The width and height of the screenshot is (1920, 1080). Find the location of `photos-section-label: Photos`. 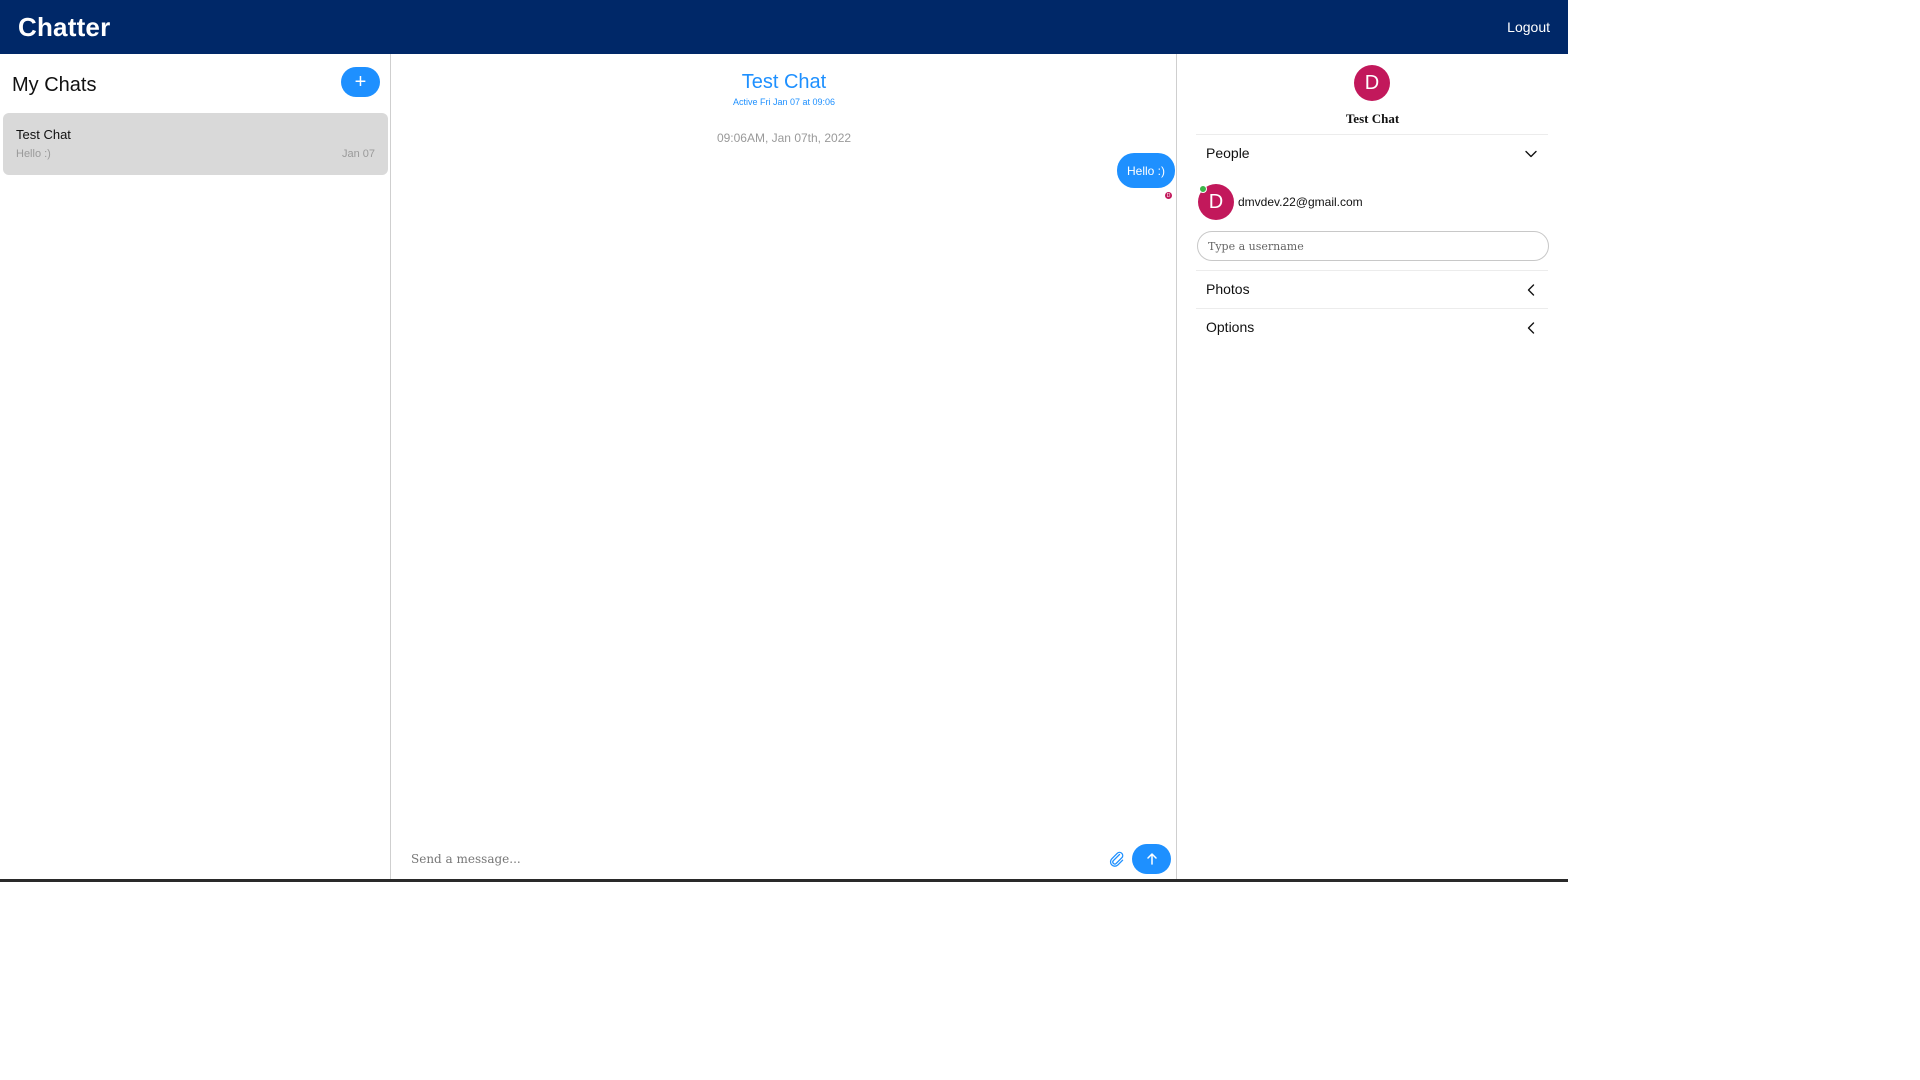

photos-section-label: Photos is located at coordinates (1228, 289).